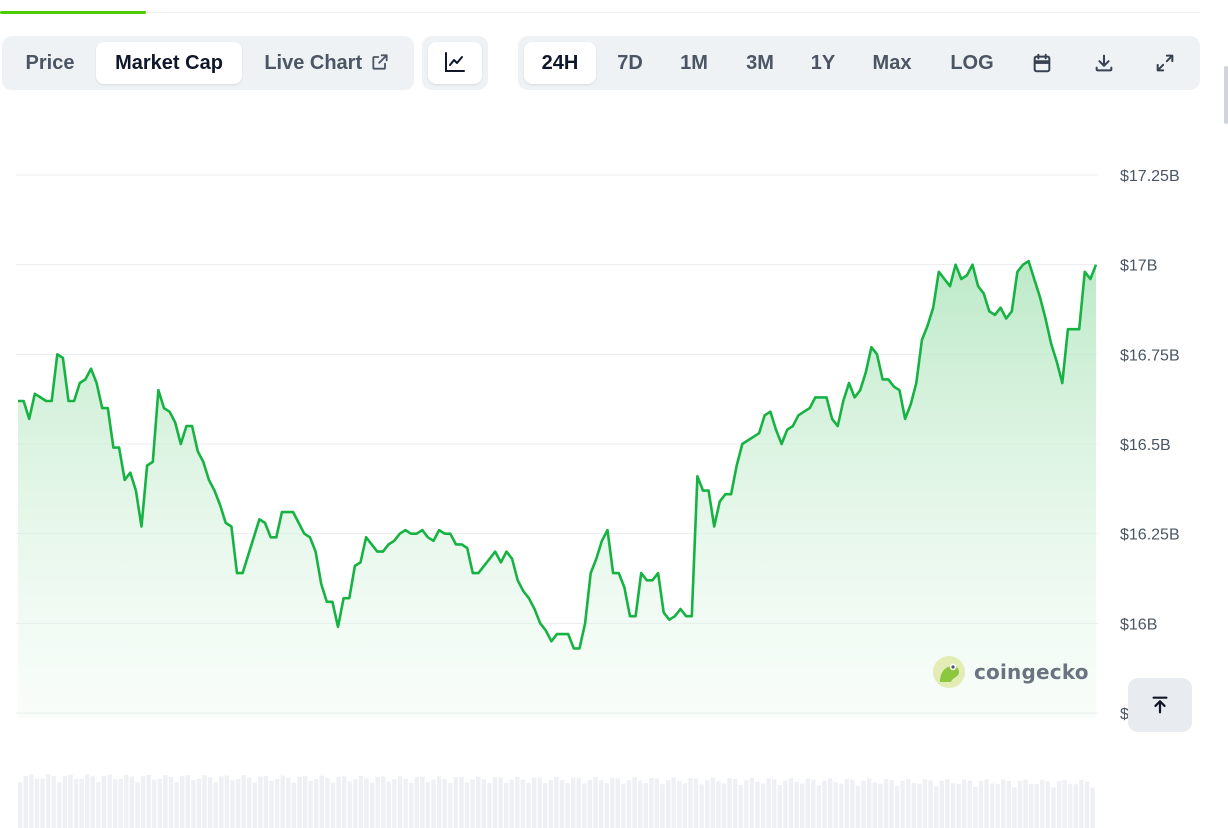  Describe the element at coordinates (694, 63) in the screenshot. I see `range-1m: 1M` at that location.